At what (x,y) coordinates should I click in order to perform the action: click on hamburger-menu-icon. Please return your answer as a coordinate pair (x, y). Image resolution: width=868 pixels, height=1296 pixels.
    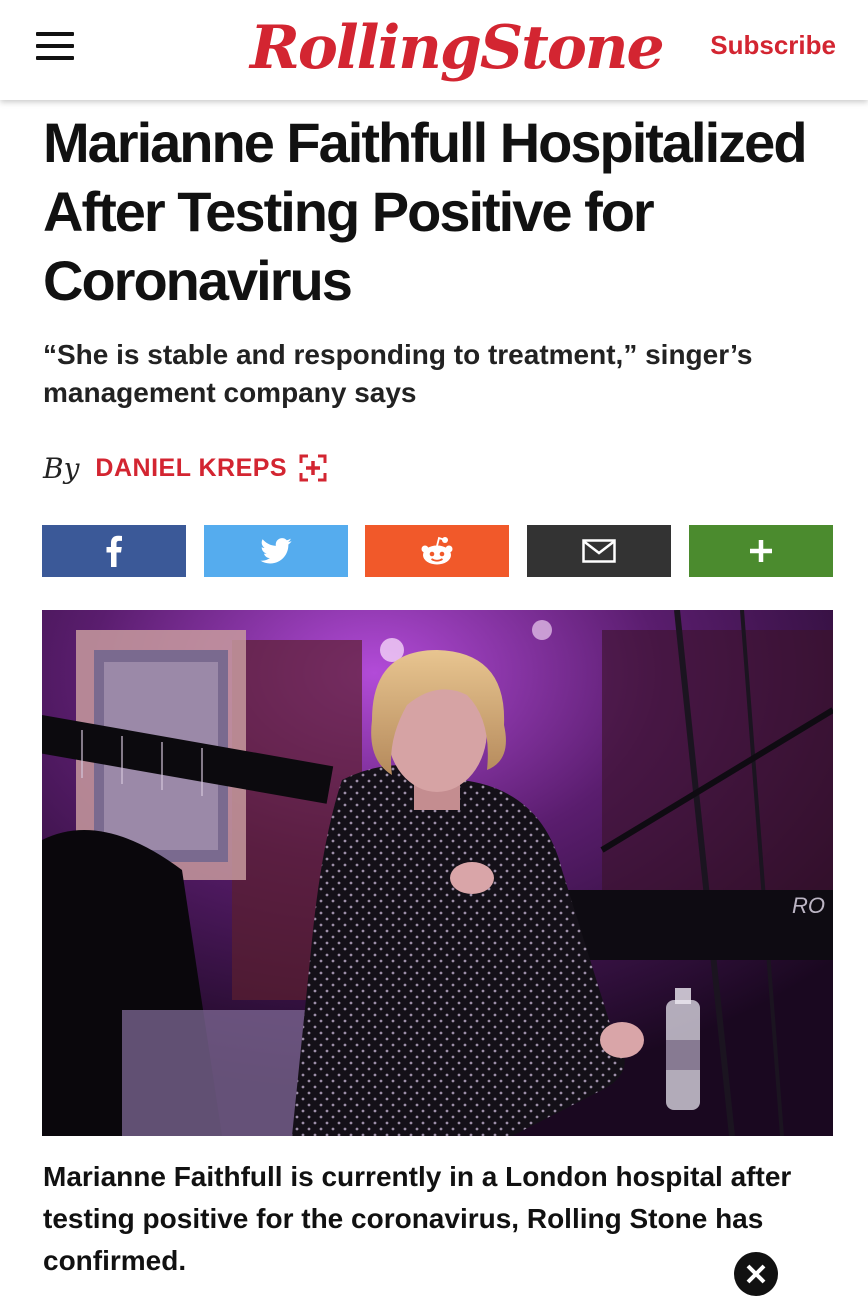
    Looking at the image, I should click on (55, 46).